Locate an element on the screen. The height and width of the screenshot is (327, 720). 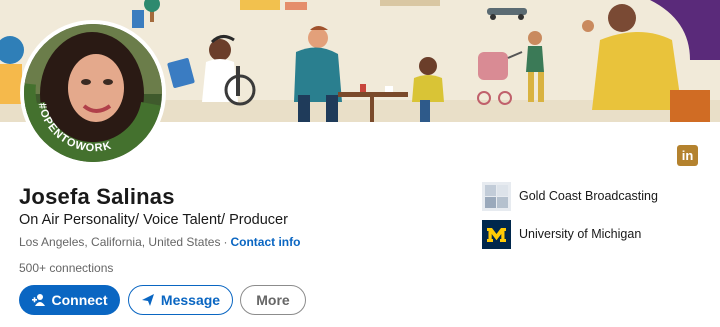
connect-button: Connect is located at coordinates (69, 300).